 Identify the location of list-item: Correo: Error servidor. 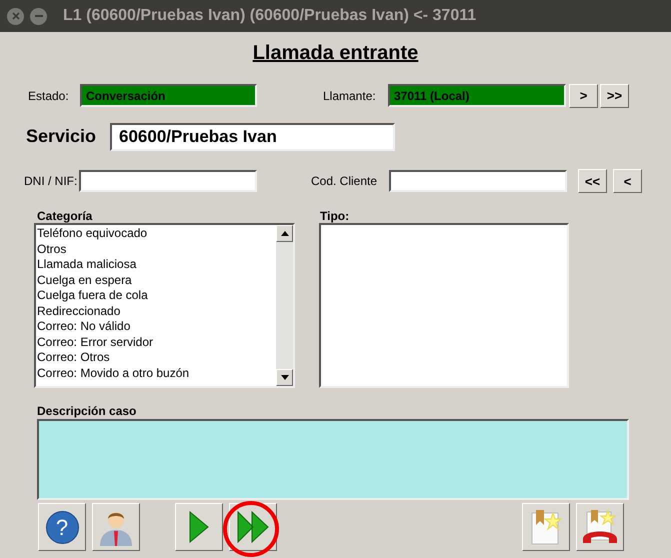
(156, 342).